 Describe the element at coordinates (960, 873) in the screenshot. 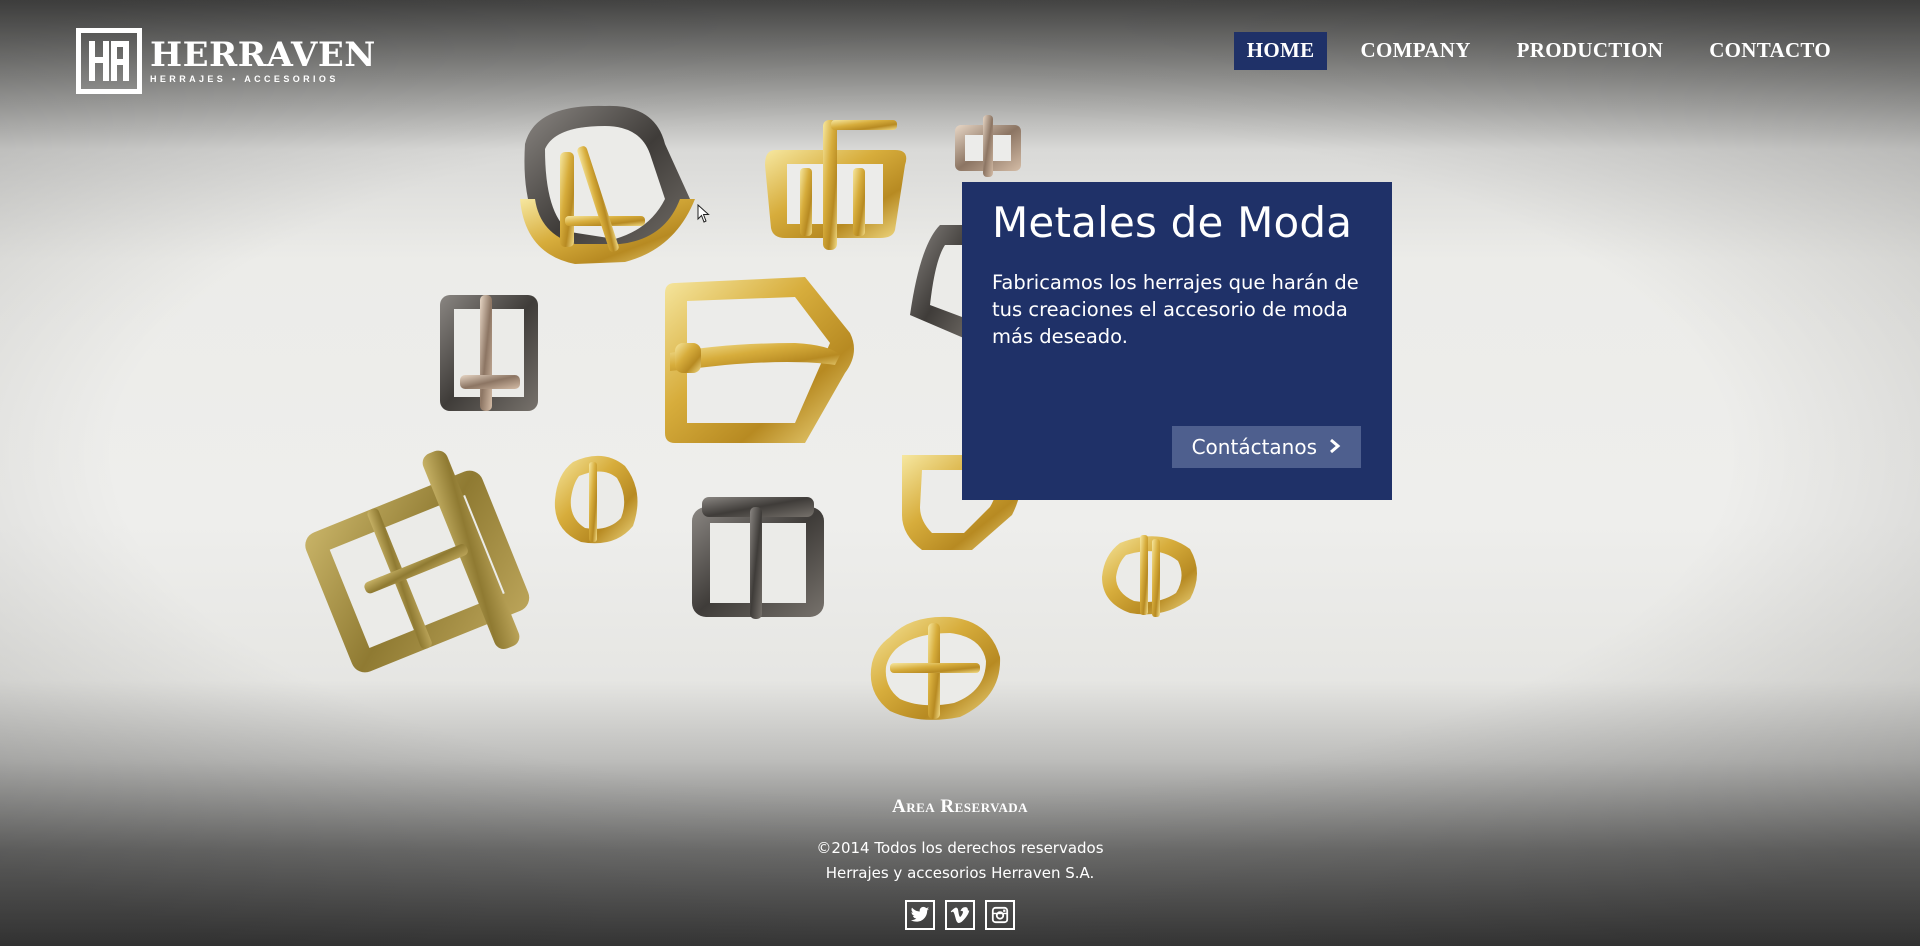

I see `company-name: Herrajes y accesorios Herraven S.A.` at that location.